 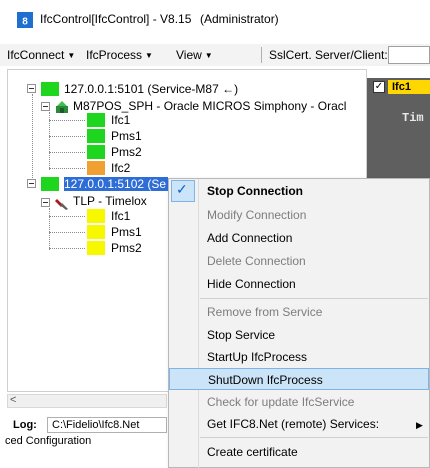 What do you see at coordinates (409, 55) in the screenshot?
I see `sslcert-input` at bounding box center [409, 55].